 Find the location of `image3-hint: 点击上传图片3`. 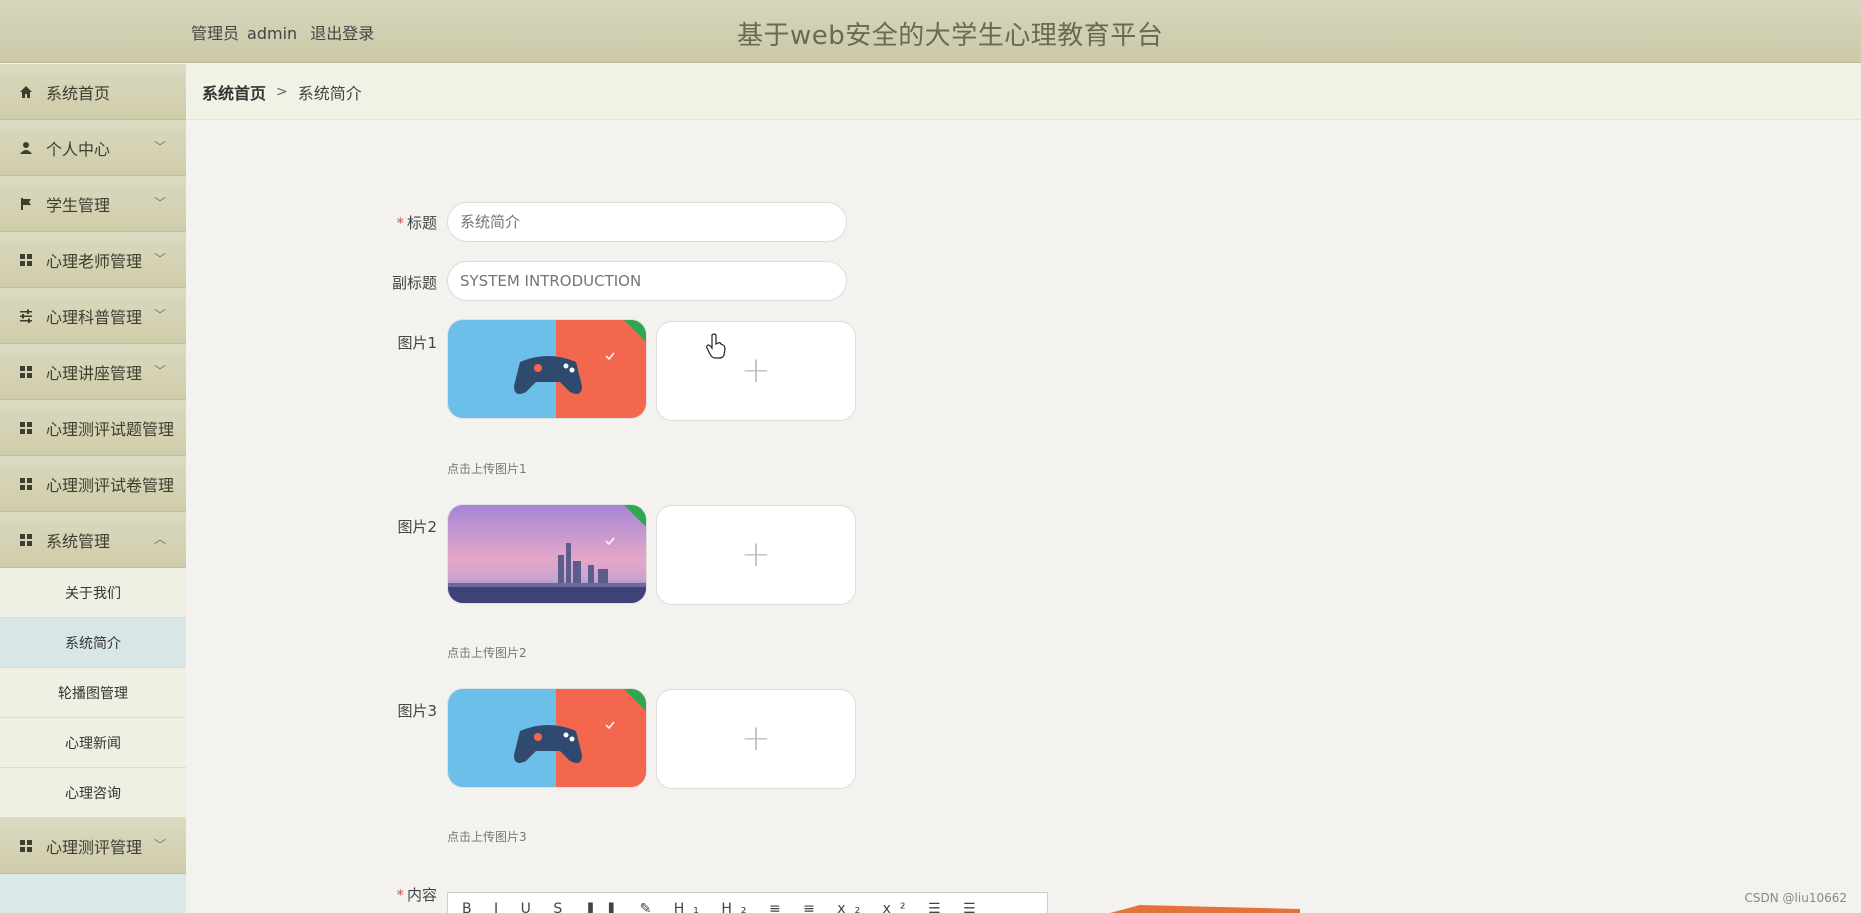

image3-hint: 点击上传图片3 is located at coordinates (487, 837).